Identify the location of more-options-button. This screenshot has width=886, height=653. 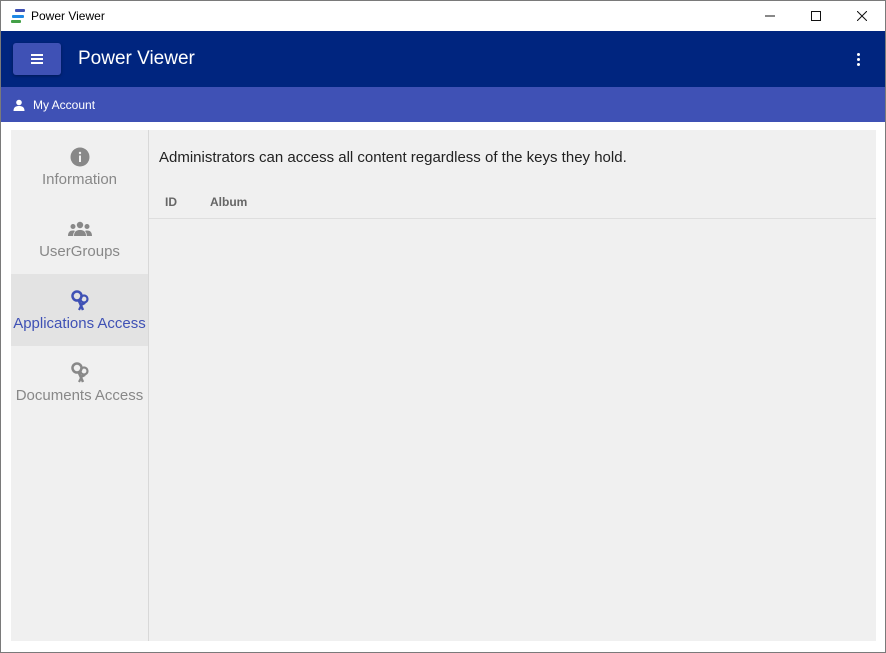
(858, 59).